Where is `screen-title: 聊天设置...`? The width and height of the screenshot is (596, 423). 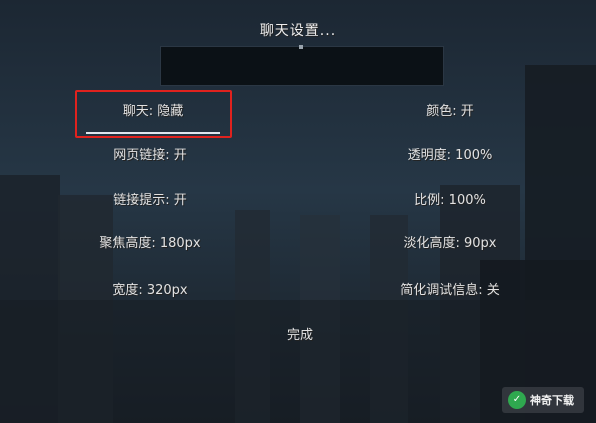 screen-title: 聊天设置... is located at coordinates (298, 31).